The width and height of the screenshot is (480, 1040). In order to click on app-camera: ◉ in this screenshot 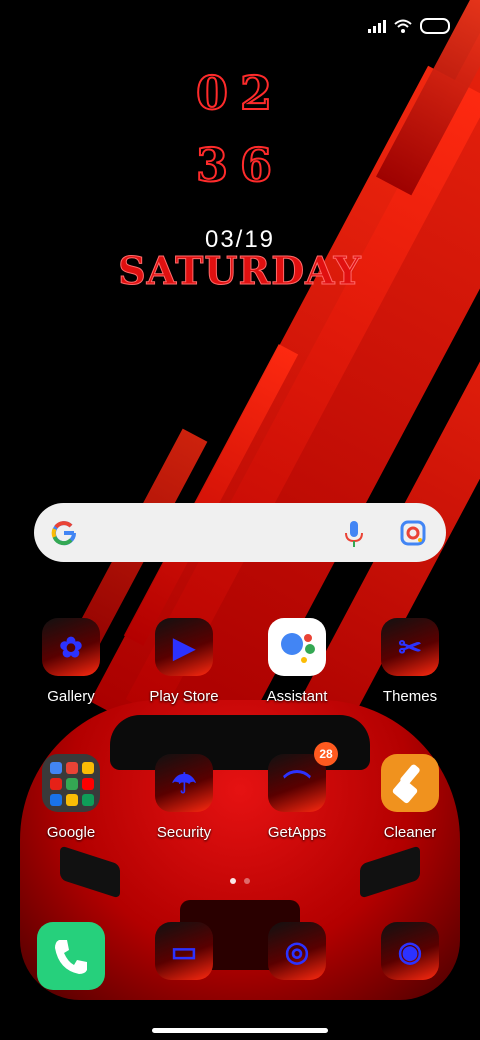, I will do `click(410, 951)`.